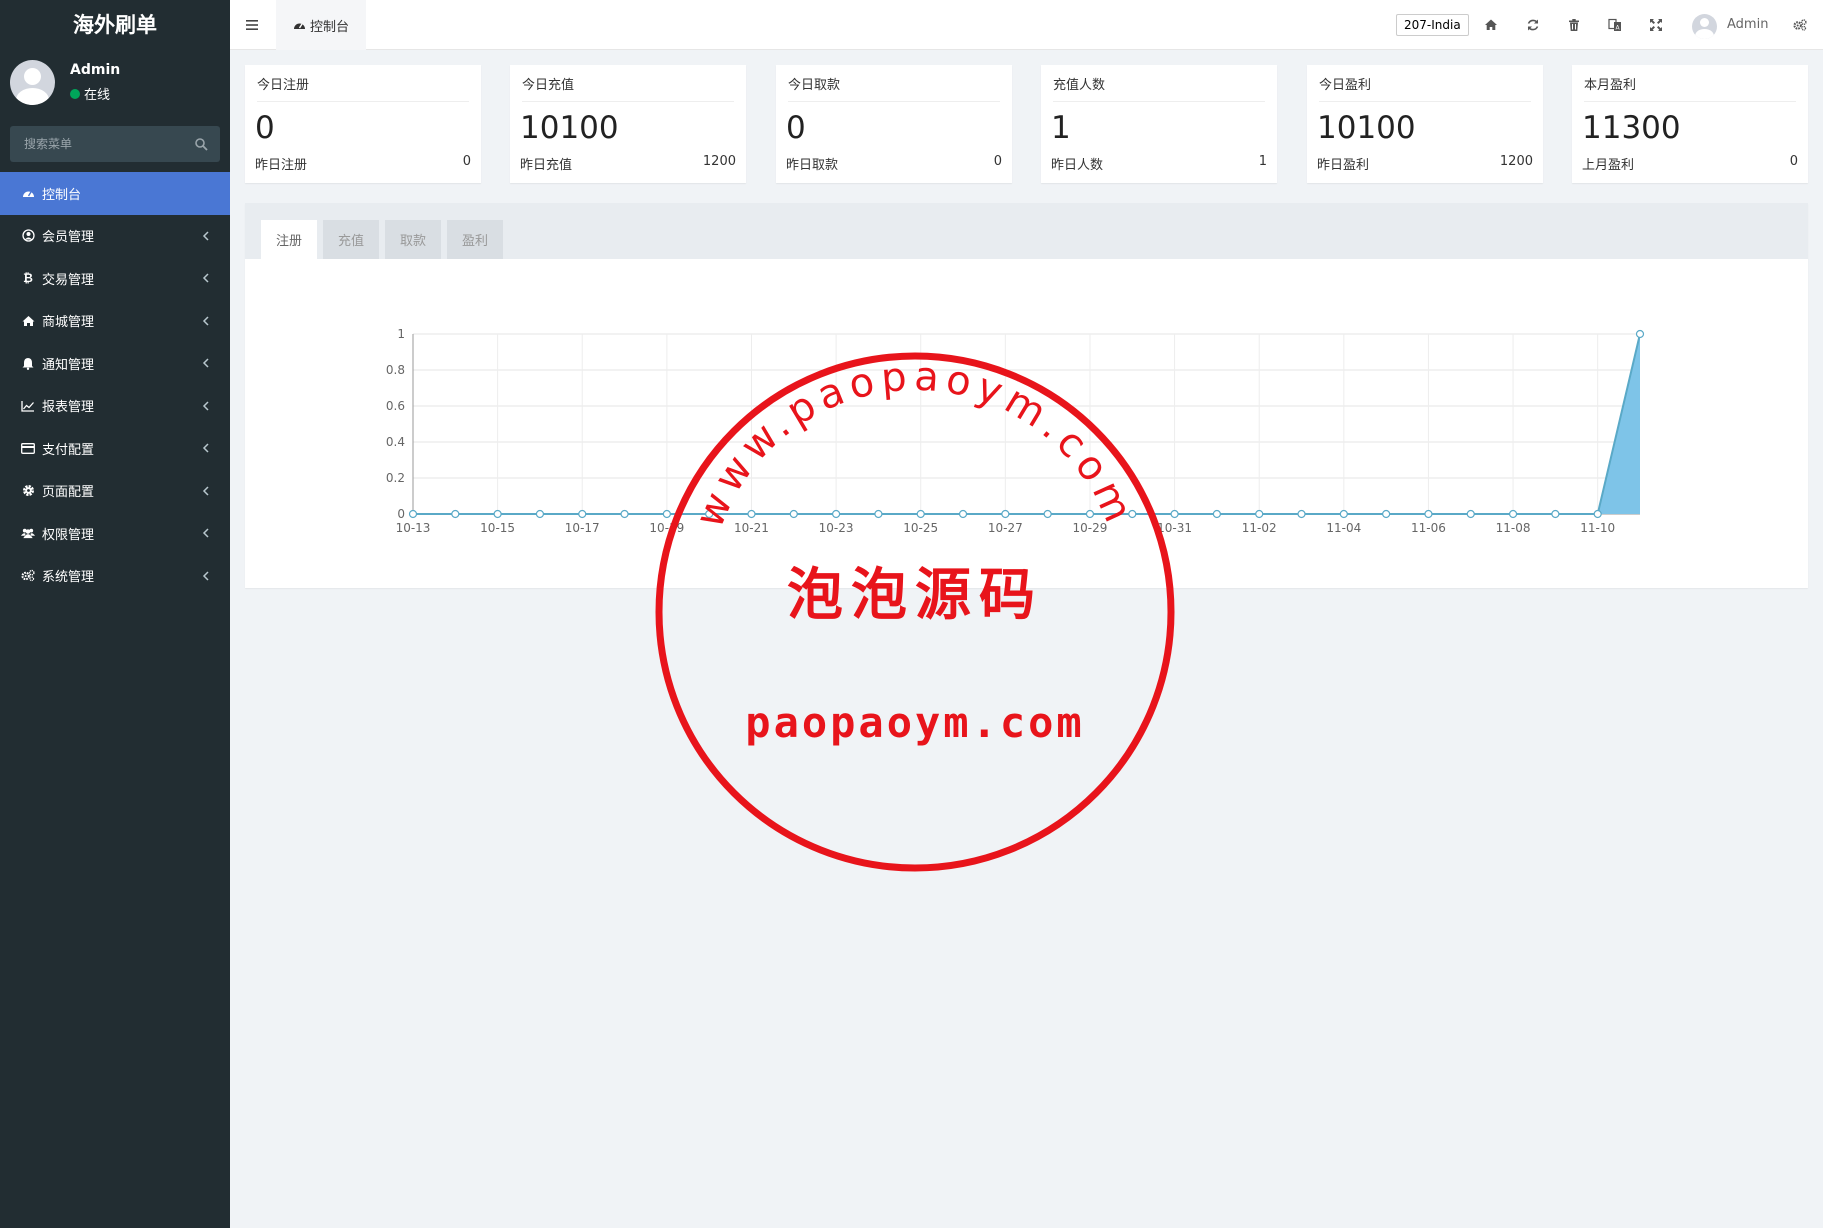 Image resolution: width=1823 pixels, height=1228 pixels. I want to click on y-tick-label: 1, so click(401, 334).